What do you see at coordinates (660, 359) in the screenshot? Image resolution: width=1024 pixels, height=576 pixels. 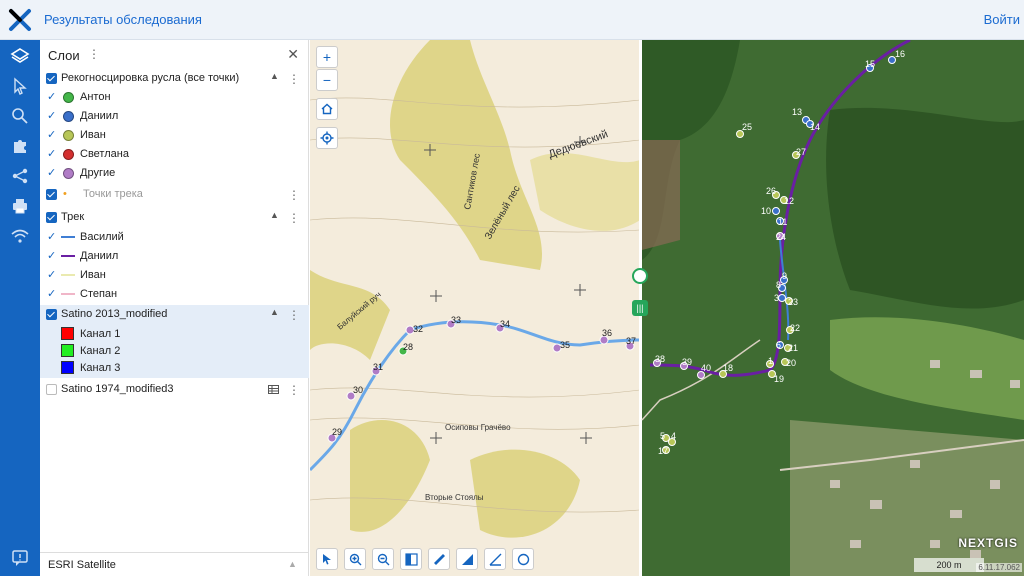 I see `point-label: 38` at bounding box center [660, 359].